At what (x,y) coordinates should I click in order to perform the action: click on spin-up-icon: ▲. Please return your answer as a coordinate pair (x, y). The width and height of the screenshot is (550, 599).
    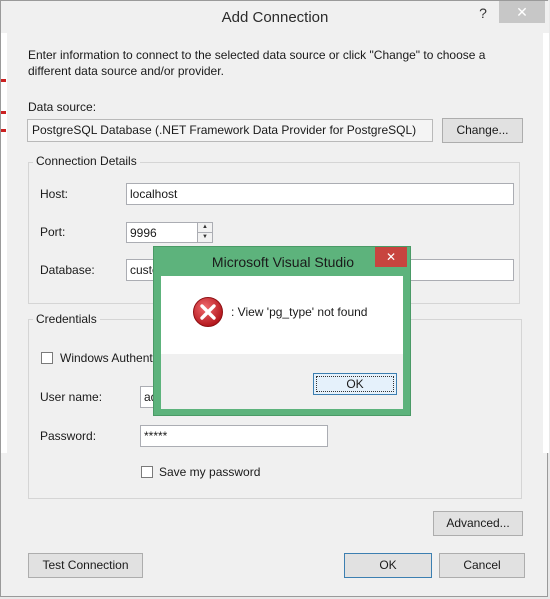
    Looking at the image, I should click on (205, 228).